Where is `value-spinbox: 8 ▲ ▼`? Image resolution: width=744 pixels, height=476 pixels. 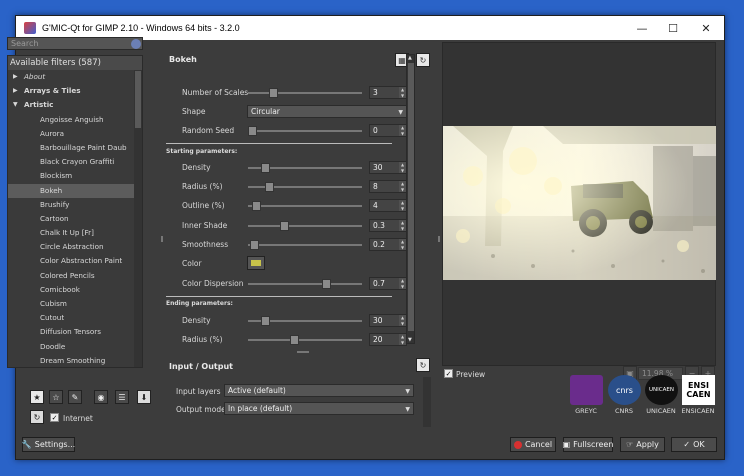
value-spinbox: 8 ▲ ▼ is located at coordinates (388, 186).